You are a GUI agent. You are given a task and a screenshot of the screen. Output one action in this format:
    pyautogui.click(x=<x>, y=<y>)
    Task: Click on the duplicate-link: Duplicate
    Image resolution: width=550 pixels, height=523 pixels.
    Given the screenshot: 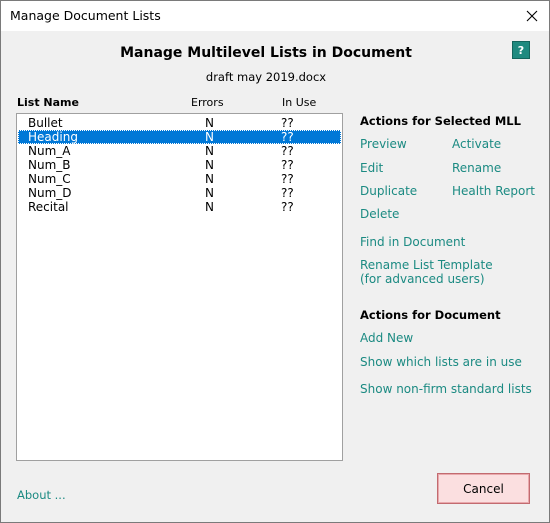 What is the action you would take?
    pyautogui.click(x=388, y=191)
    